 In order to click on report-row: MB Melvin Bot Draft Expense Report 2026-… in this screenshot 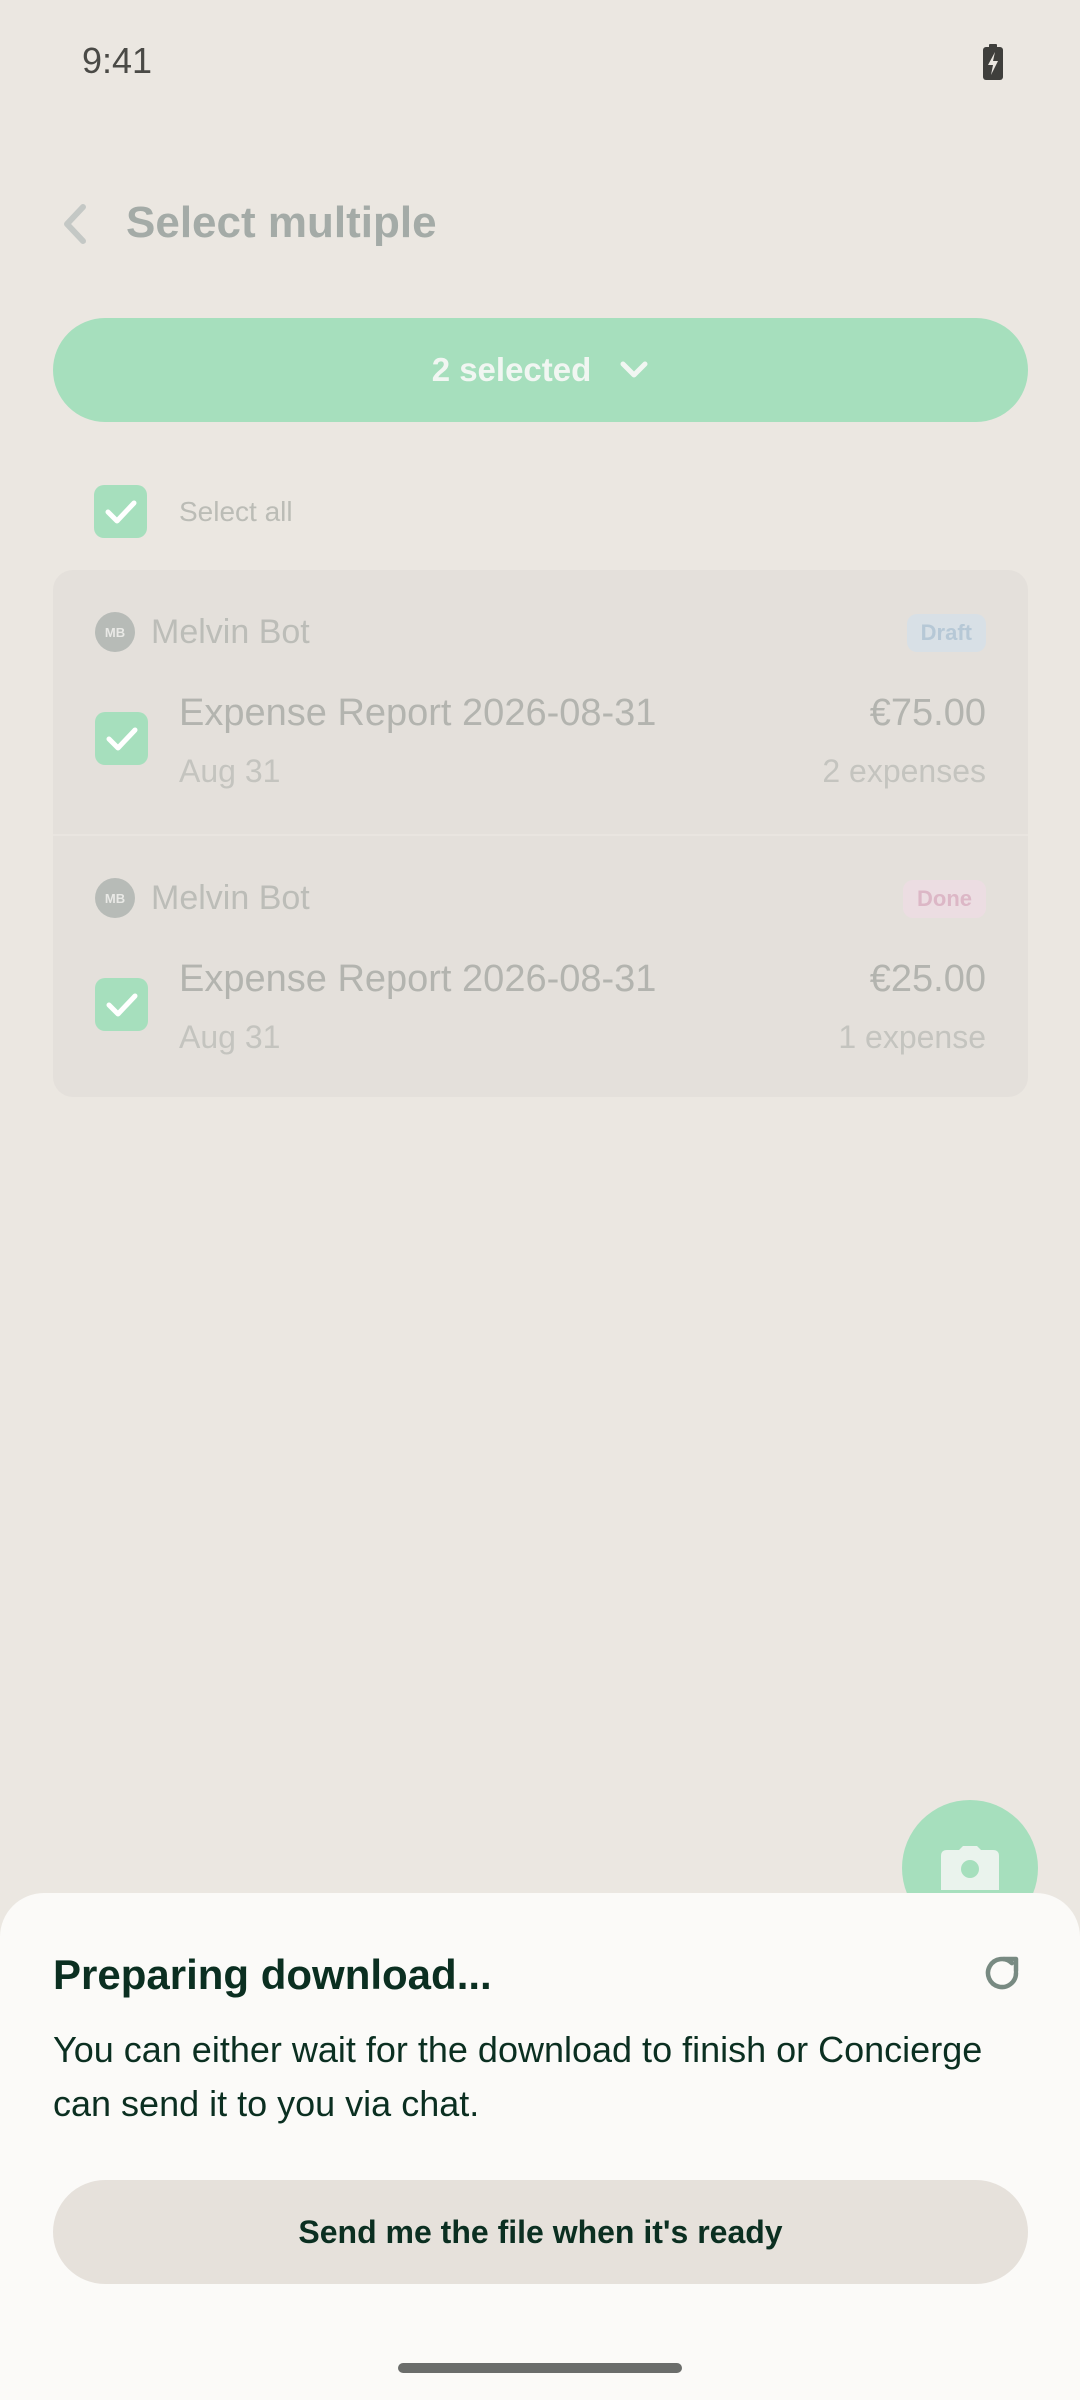, I will do `click(540, 702)`.